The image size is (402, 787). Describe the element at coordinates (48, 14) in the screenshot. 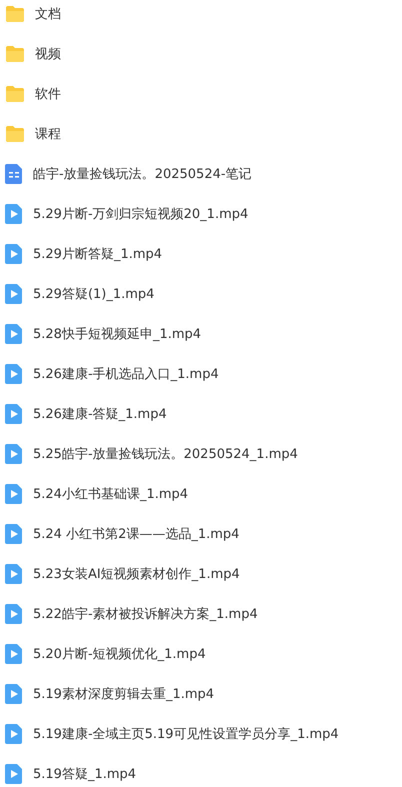

I see `file-name: 文档` at that location.